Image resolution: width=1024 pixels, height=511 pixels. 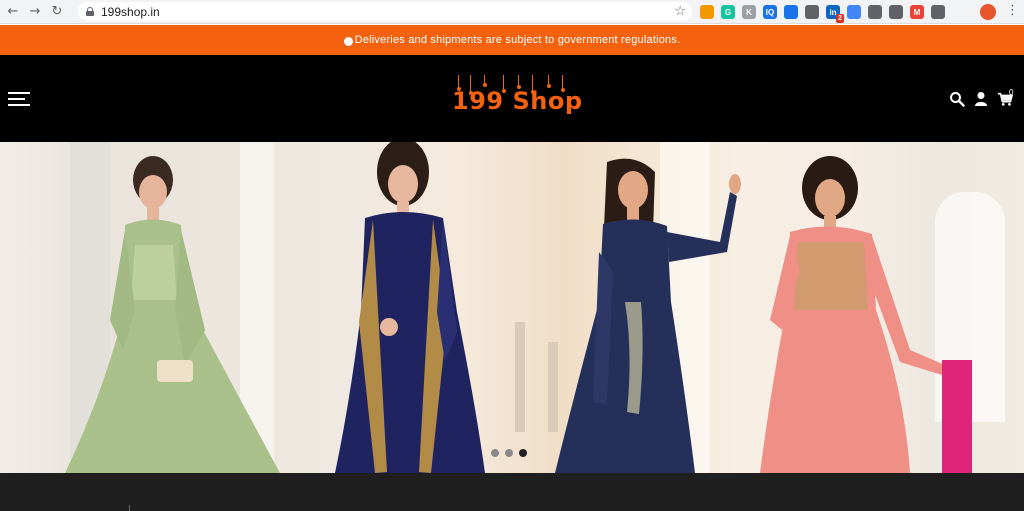 What do you see at coordinates (770, 12) in the screenshot?
I see `extension-iq-icon: IQ` at bounding box center [770, 12].